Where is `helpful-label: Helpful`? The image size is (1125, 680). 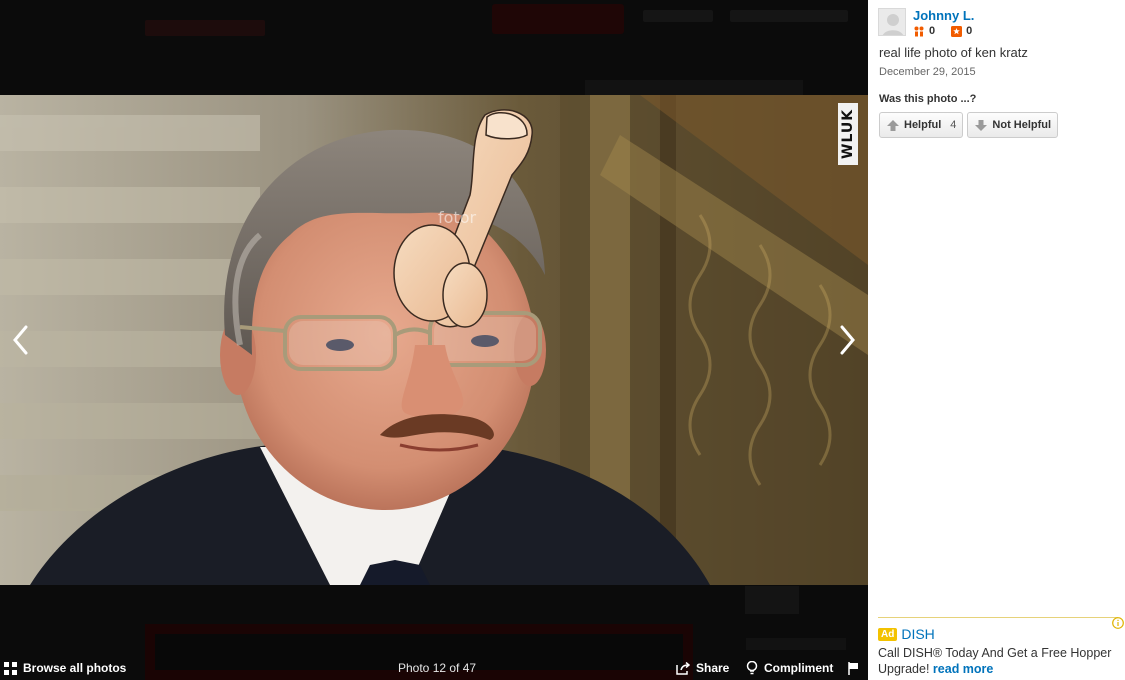
helpful-label: Helpful is located at coordinates (923, 125).